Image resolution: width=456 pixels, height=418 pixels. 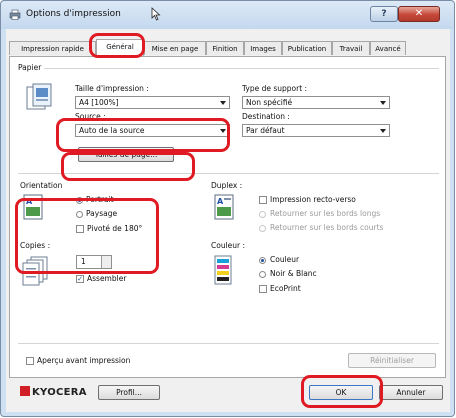 I want to click on couleur-radio, so click(x=262, y=260).